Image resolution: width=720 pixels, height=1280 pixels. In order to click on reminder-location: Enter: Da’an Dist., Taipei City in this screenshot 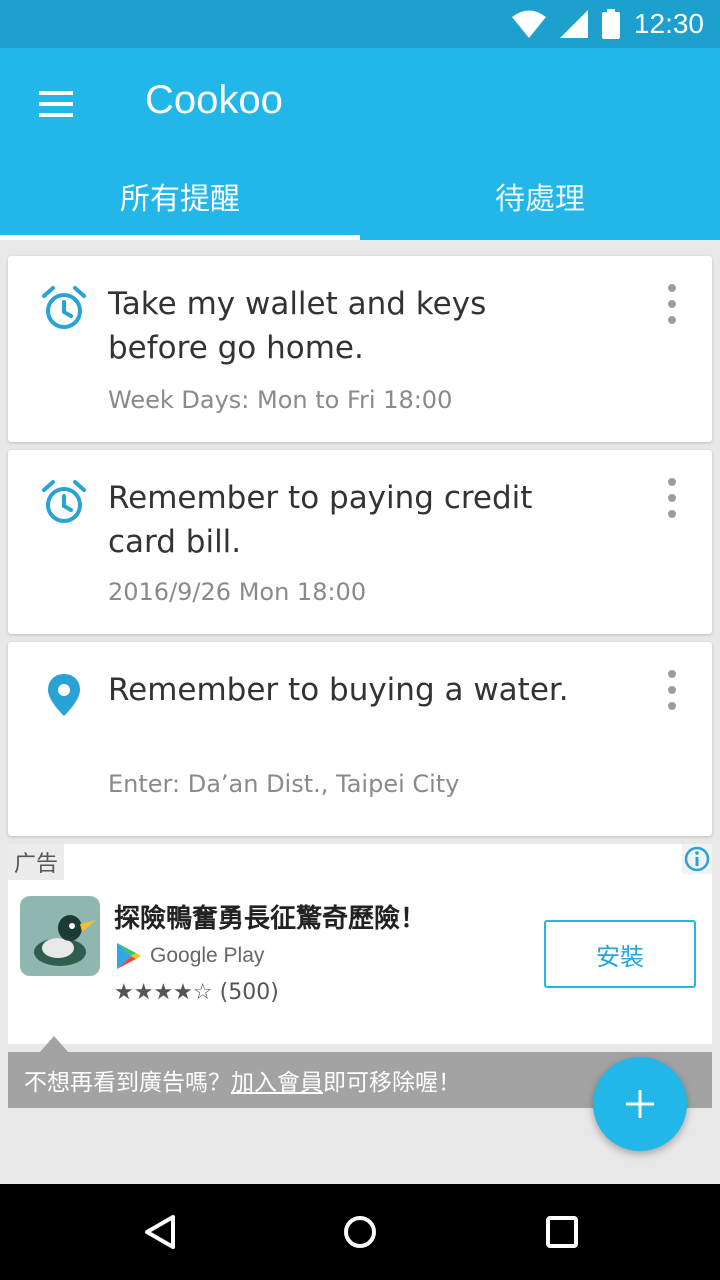, I will do `click(284, 784)`.